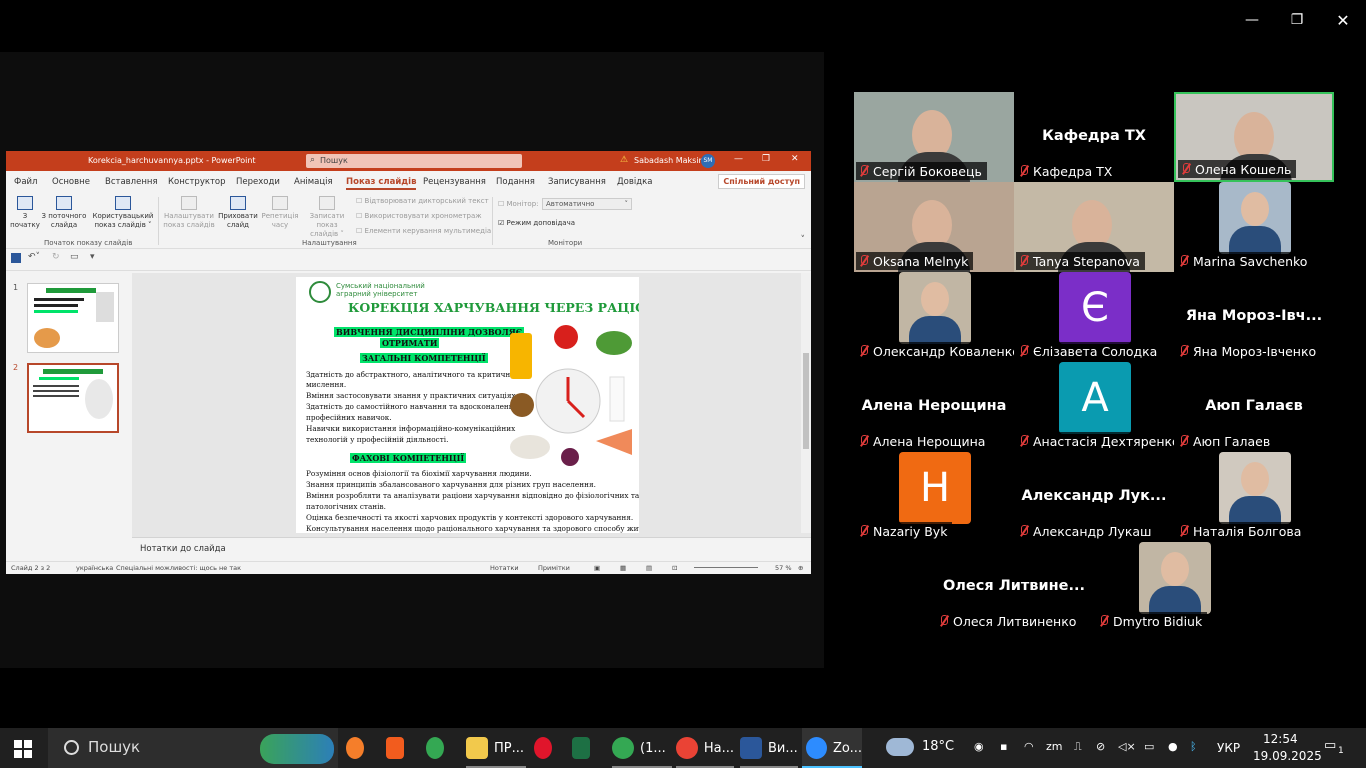 The height and width of the screenshot is (768, 1366). I want to click on save-icon, so click(16, 258).